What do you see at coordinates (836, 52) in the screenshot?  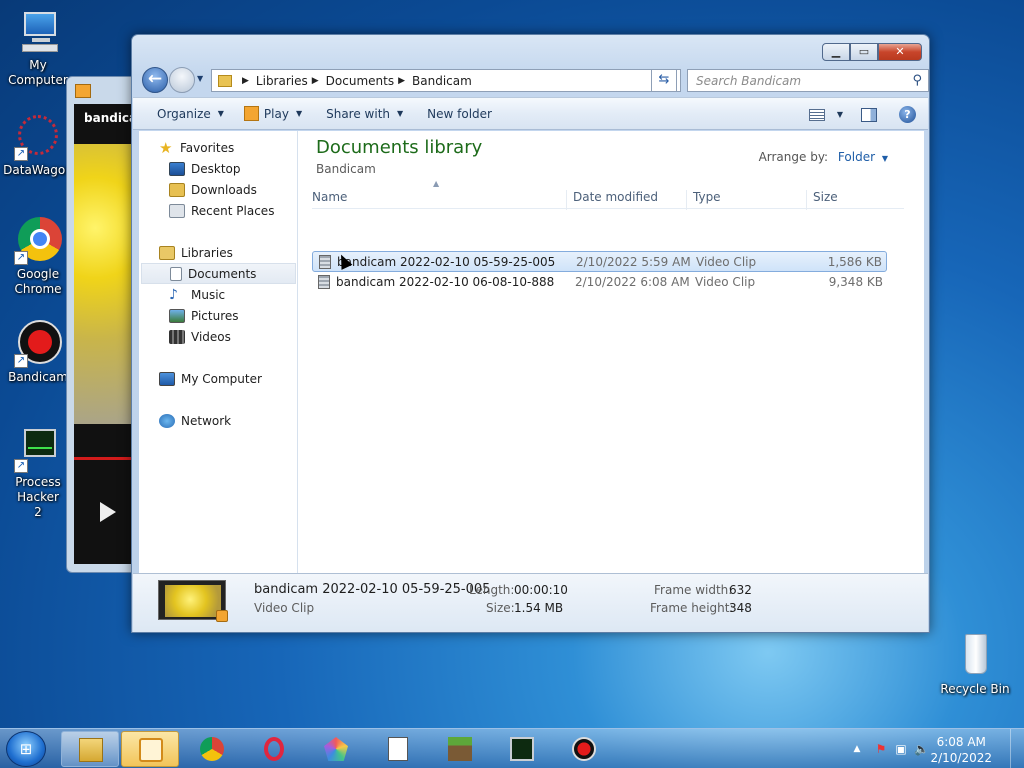 I see `minimize-button: ▁` at bounding box center [836, 52].